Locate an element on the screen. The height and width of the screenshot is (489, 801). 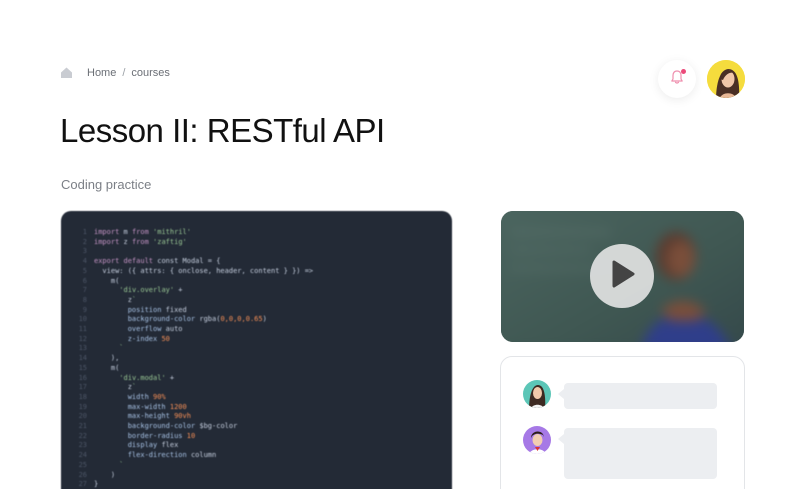
code-line: 6 m( is located at coordinates (256, 281).